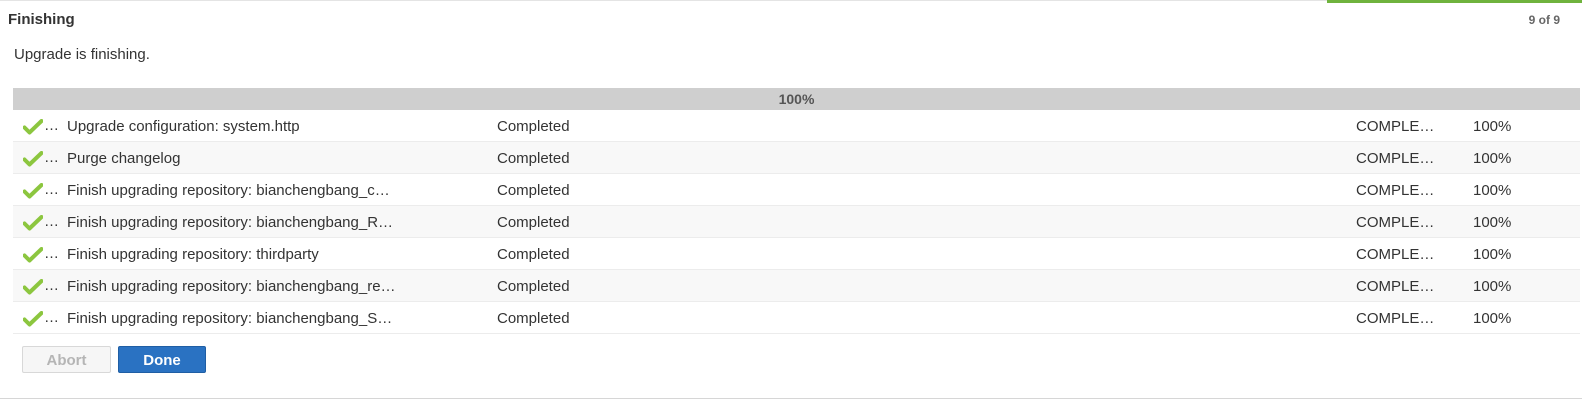  I want to click on step-counter: 9 of 9, so click(1544, 20).